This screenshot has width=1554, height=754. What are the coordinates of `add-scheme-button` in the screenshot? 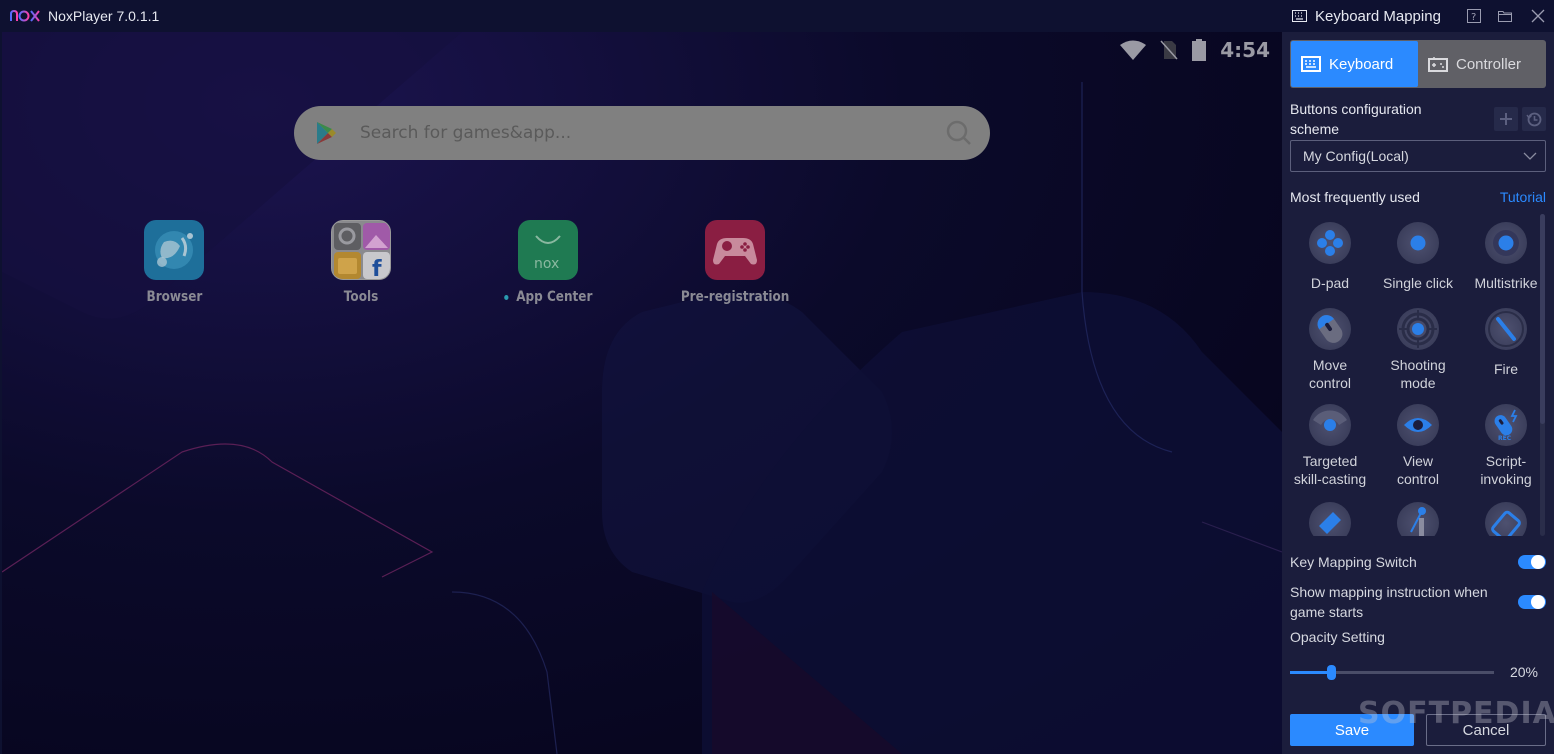 It's located at (1506, 119).